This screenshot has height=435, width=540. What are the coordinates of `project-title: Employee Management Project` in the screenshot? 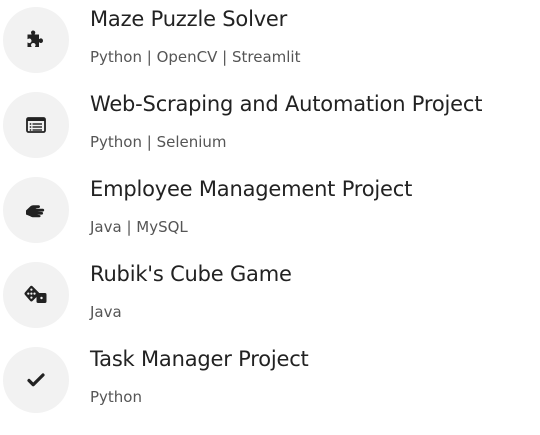 It's located at (251, 189).